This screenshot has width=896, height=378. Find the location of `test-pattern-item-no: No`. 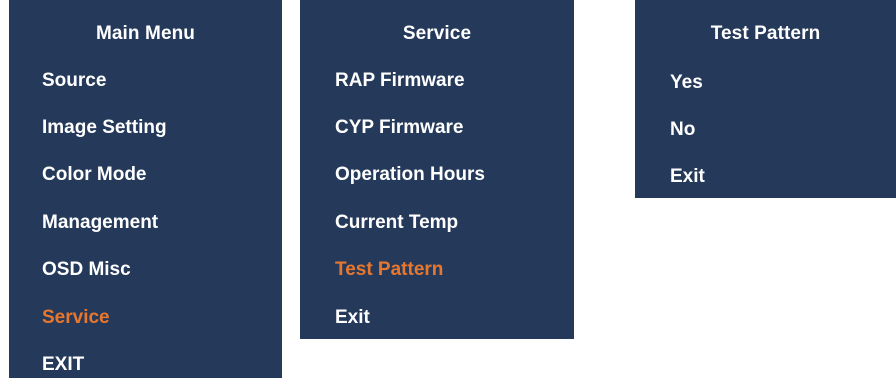

test-pattern-item-no: No is located at coordinates (682, 130).